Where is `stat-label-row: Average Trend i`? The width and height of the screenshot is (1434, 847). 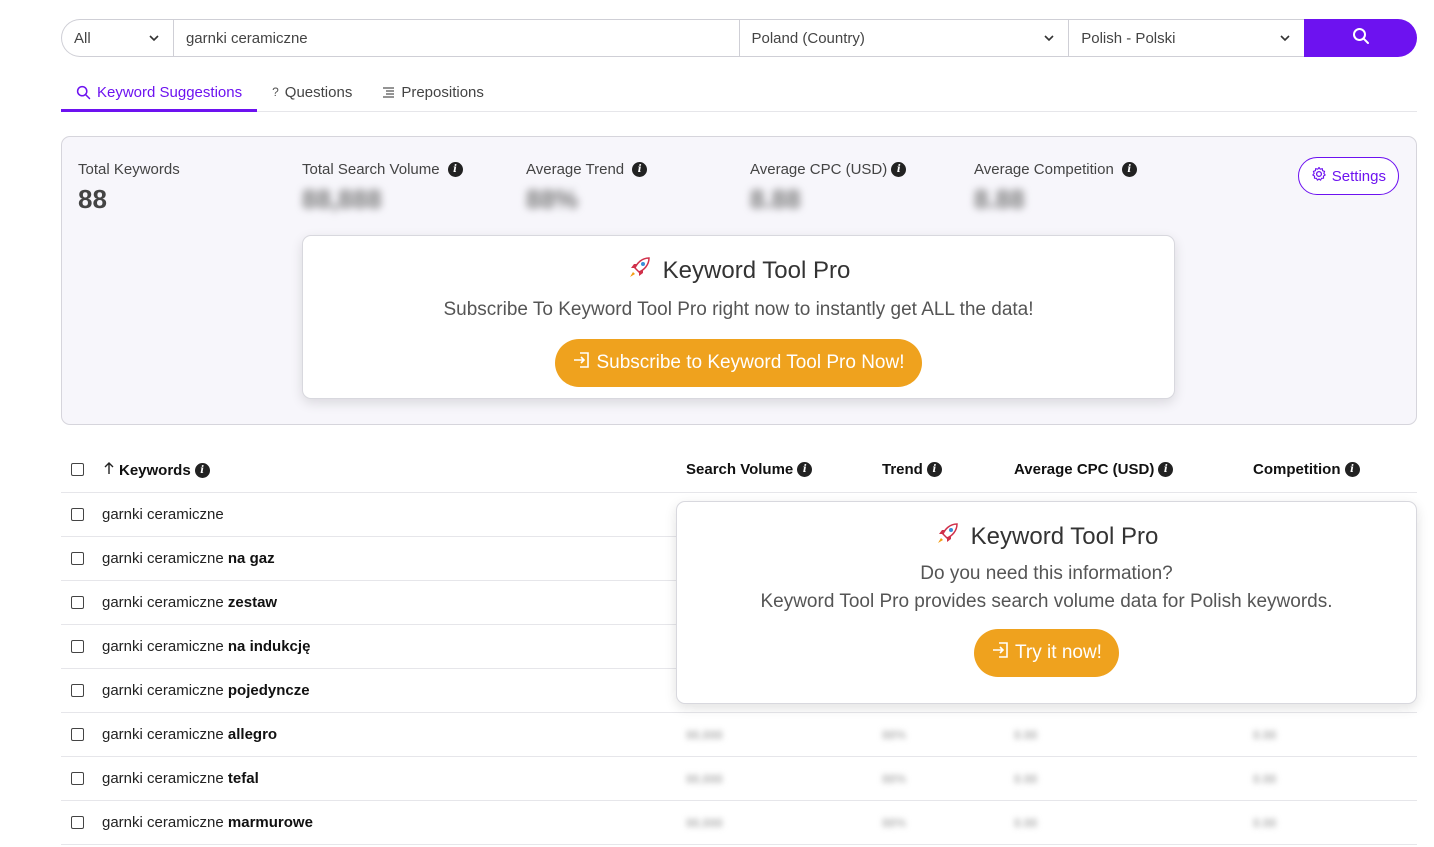
stat-label-row: Average Trend i is located at coordinates (587, 169).